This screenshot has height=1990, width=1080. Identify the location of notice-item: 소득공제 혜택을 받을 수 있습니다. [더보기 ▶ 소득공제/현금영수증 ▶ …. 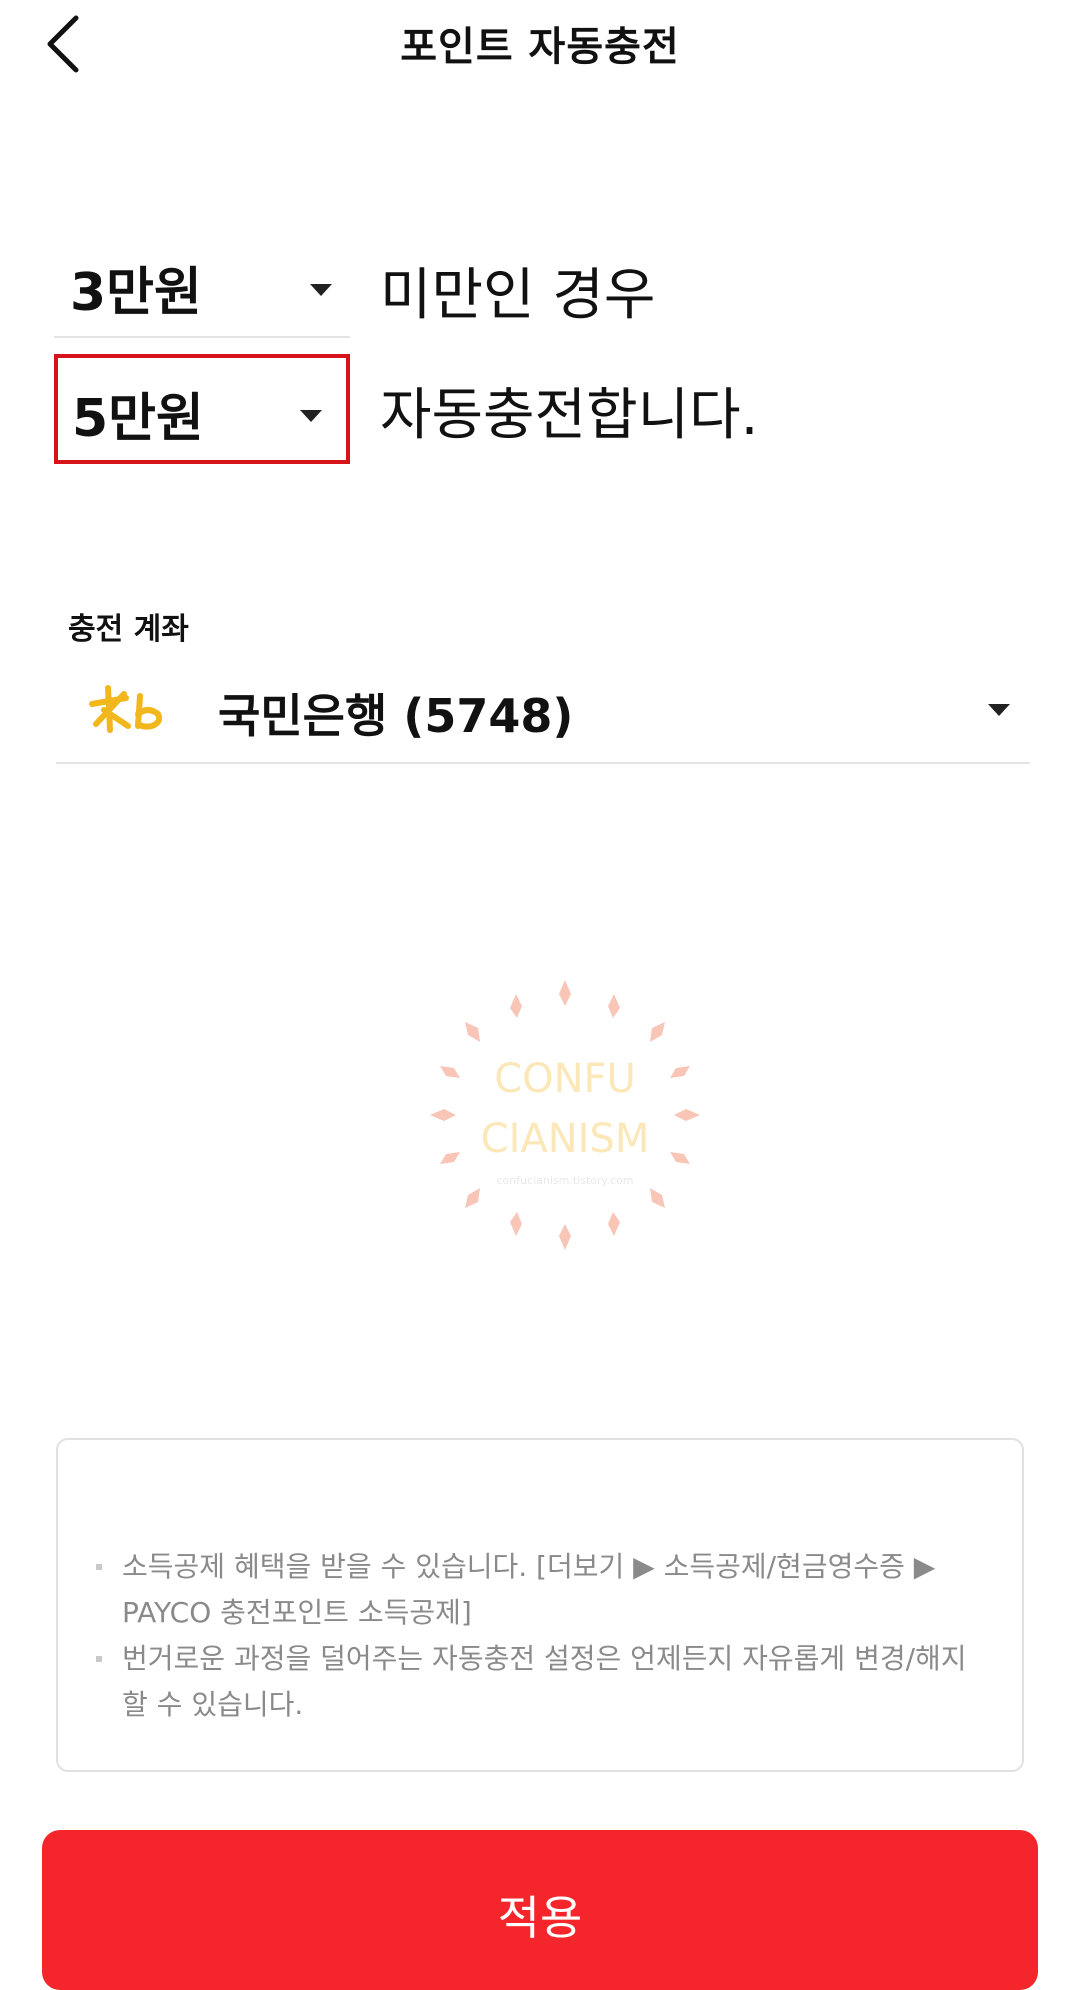
(541, 1590).